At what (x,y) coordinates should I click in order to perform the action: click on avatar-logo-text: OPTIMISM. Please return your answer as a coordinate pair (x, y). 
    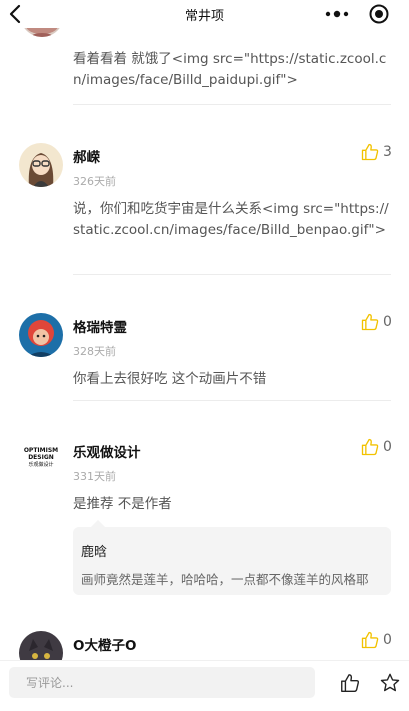
    Looking at the image, I should click on (41, 450).